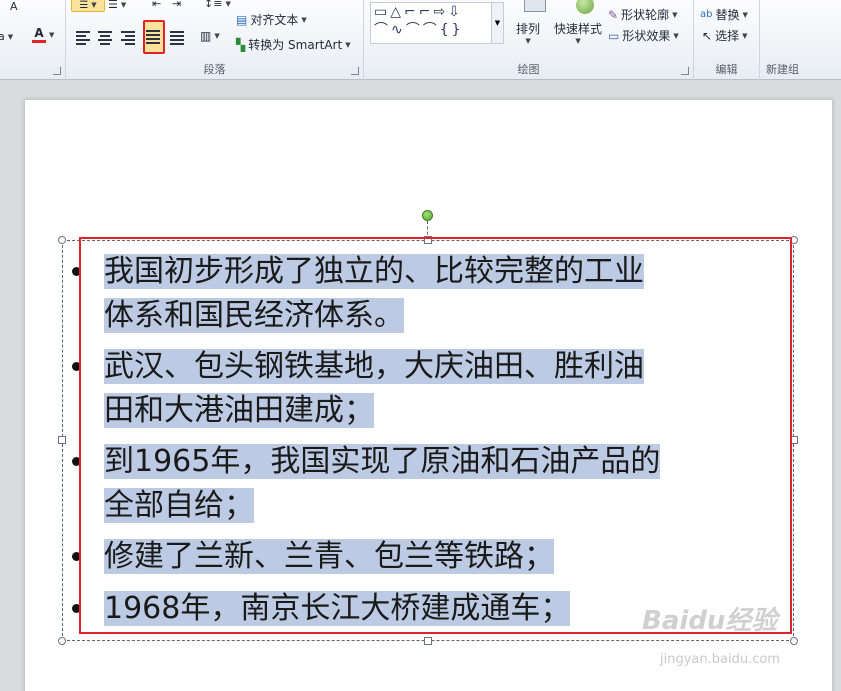 The image size is (841, 691). What do you see at coordinates (727, 15) in the screenshot?
I see `replace-label: 替换` at bounding box center [727, 15].